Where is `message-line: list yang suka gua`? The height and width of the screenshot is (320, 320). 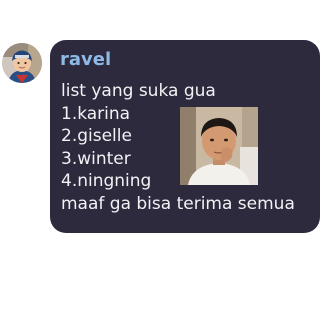
message-line: list yang suka gua is located at coordinates (138, 91).